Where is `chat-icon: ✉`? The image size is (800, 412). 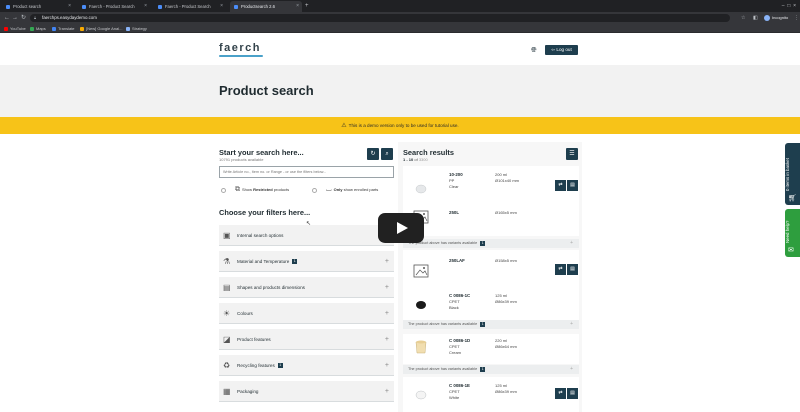
chat-icon: ✉ is located at coordinates (791, 250).